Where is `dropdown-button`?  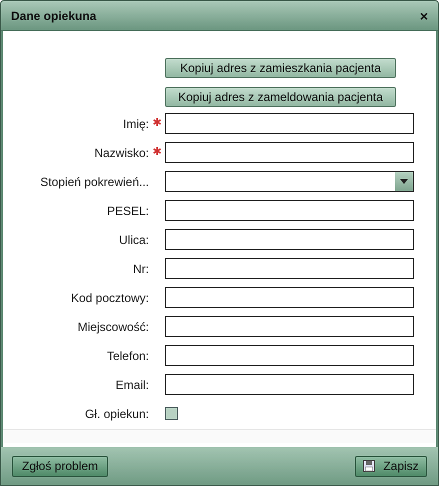
dropdown-button is located at coordinates (404, 181).